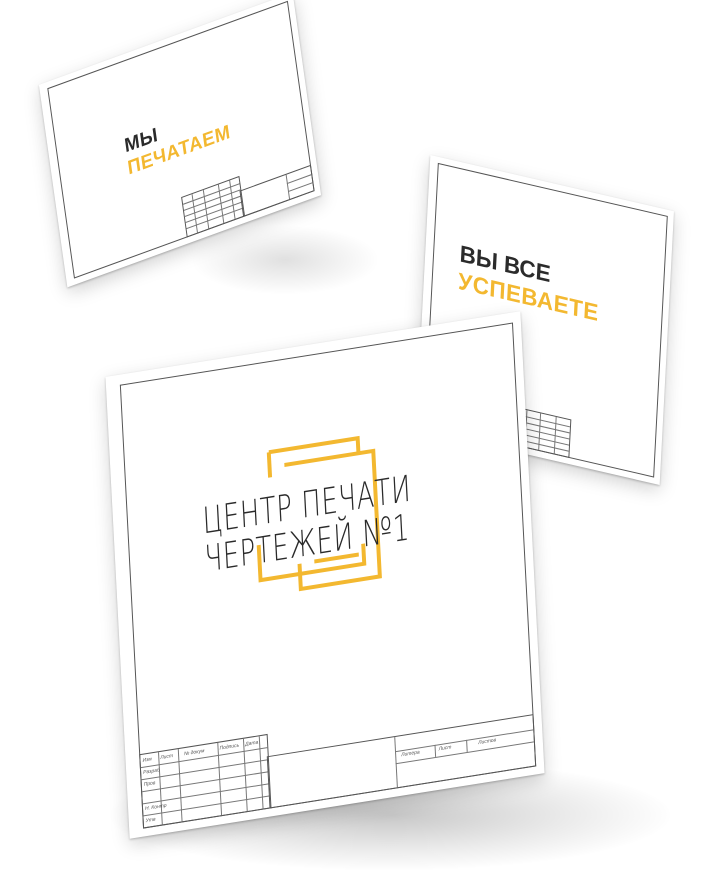  What do you see at coordinates (229, 747) in the screenshot?
I see `stamp-label: Подпись` at bounding box center [229, 747].